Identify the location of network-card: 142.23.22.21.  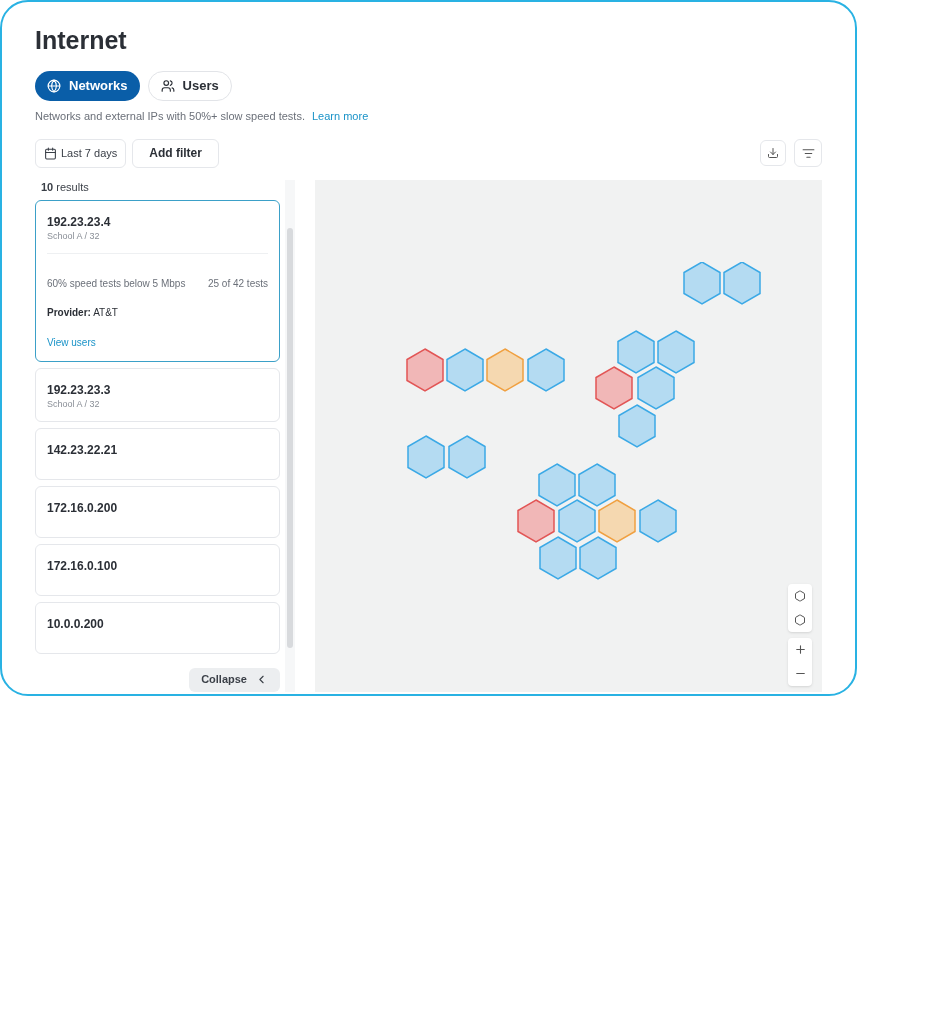
(157, 453).